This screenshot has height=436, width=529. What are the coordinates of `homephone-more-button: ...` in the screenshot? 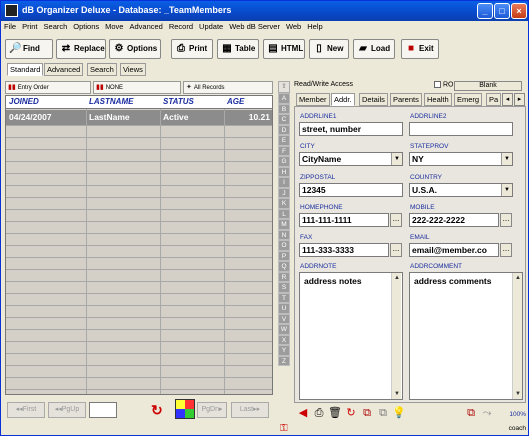 It's located at (396, 220).